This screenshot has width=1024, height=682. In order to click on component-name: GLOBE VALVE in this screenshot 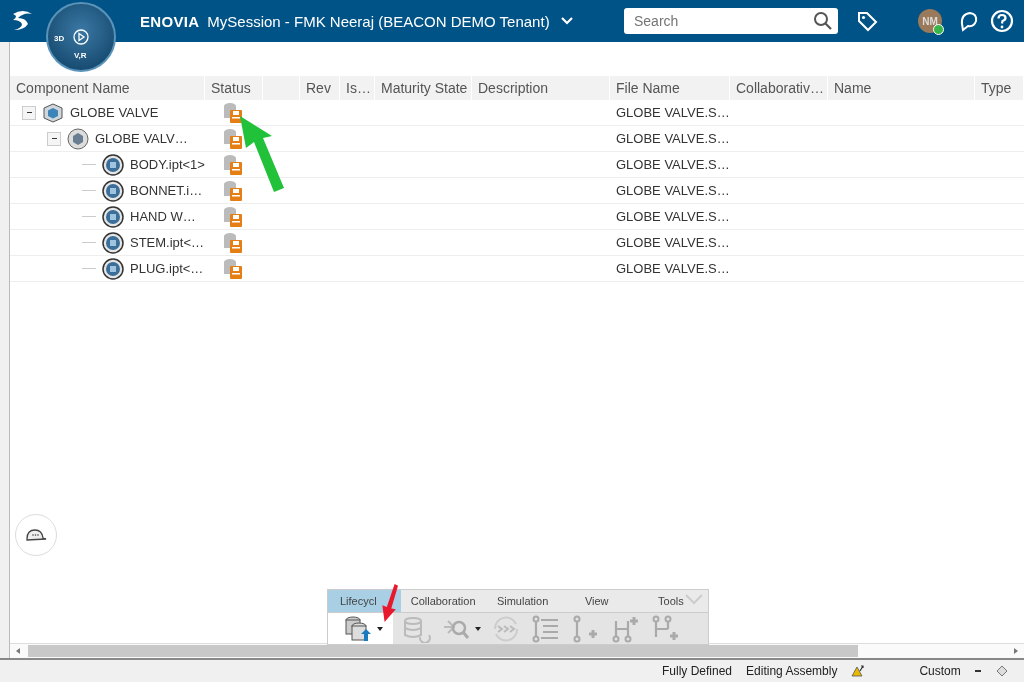, I will do `click(114, 112)`.